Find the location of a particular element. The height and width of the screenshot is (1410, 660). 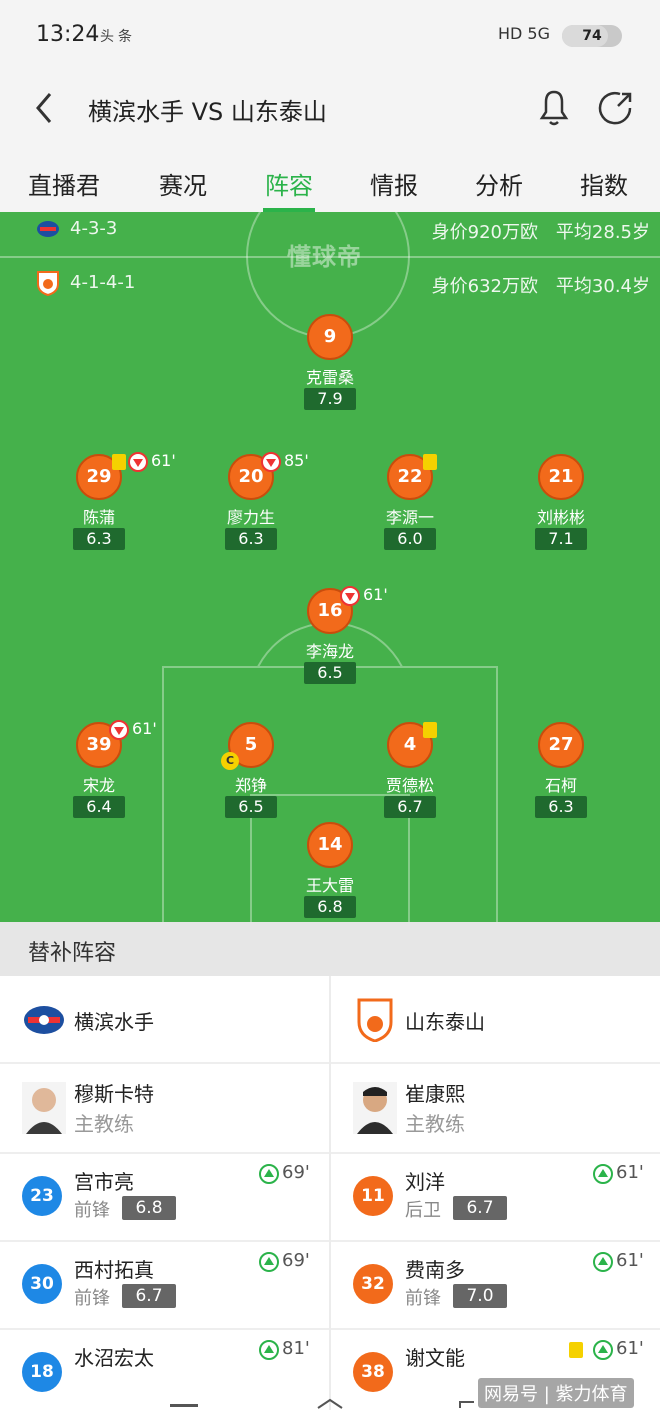

sub-rating: 6.8 is located at coordinates (149, 1208).